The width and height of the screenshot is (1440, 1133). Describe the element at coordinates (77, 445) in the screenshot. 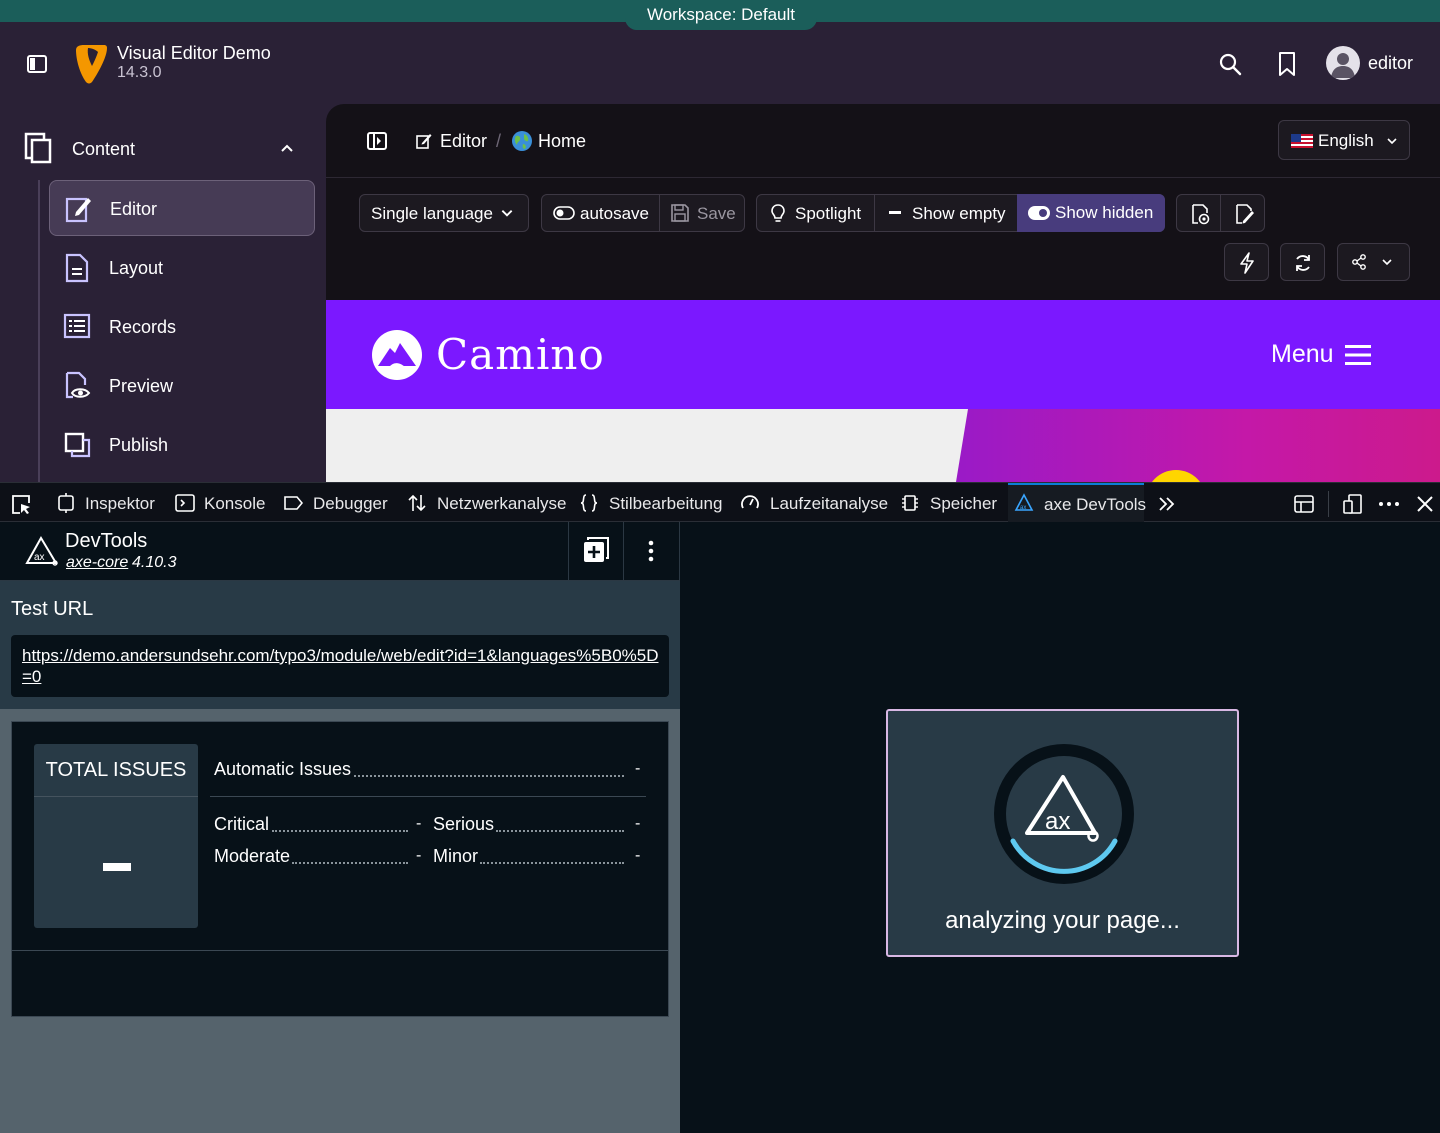

I see `publish-icon` at that location.